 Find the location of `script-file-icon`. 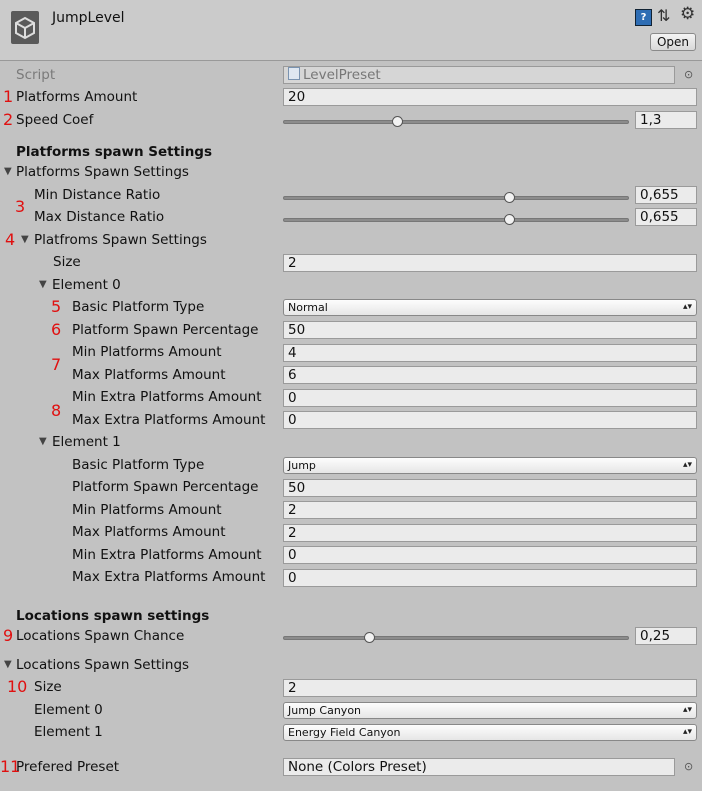

script-file-icon is located at coordinates (294, 73).